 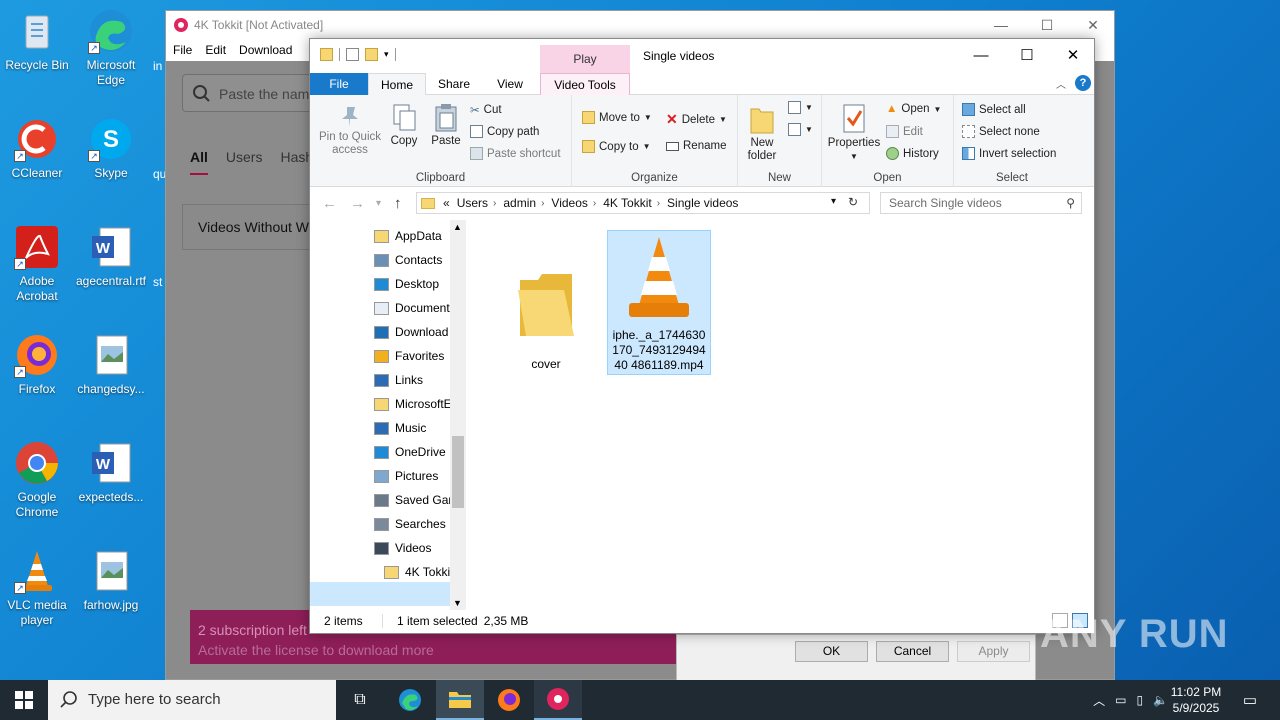 What do you see at coordinates (386, 54) in the screenshot?
I see `customize-toolbar-icon: ▾` at bounding box center [386, 54].